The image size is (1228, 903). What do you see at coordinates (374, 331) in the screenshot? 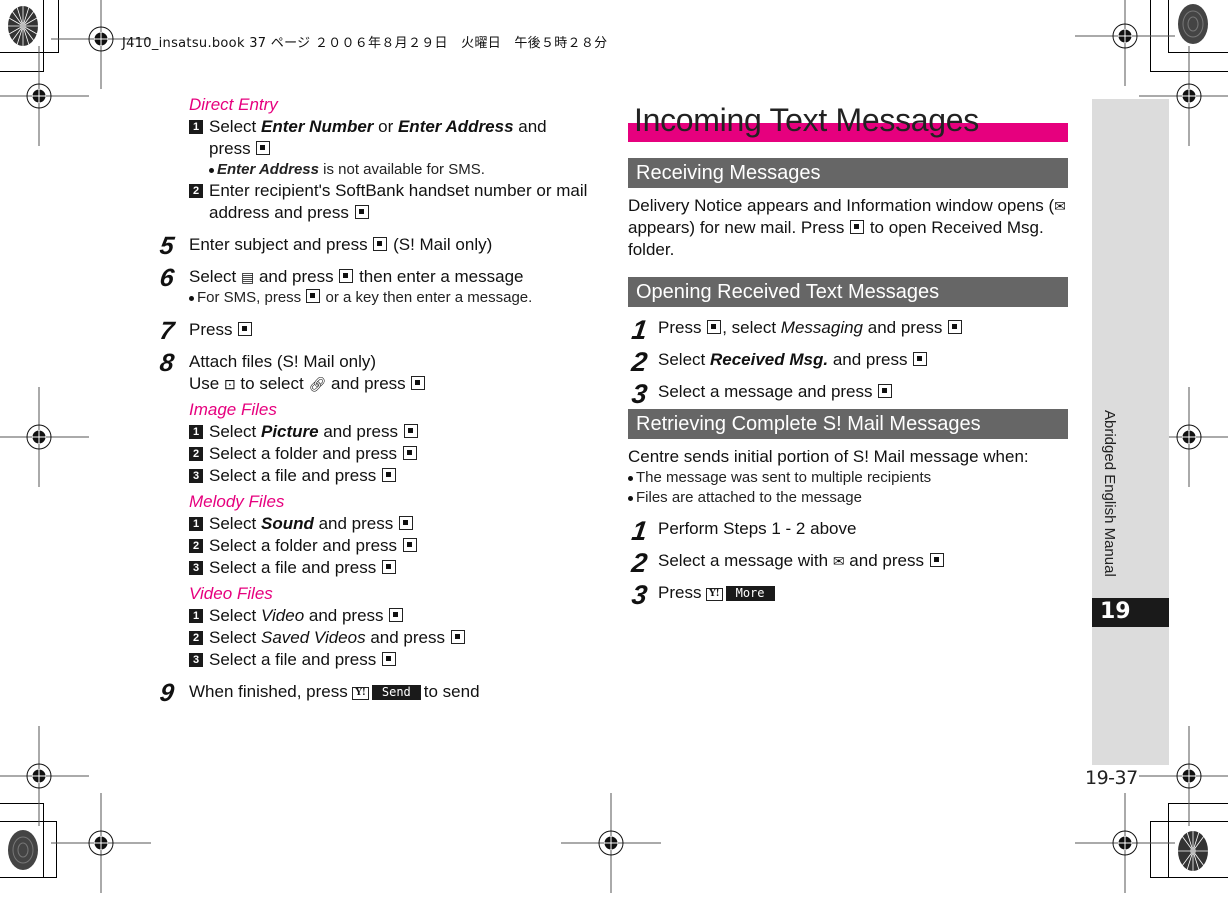
I see `step-7: 7 Press` at bounding box center [374, 331].